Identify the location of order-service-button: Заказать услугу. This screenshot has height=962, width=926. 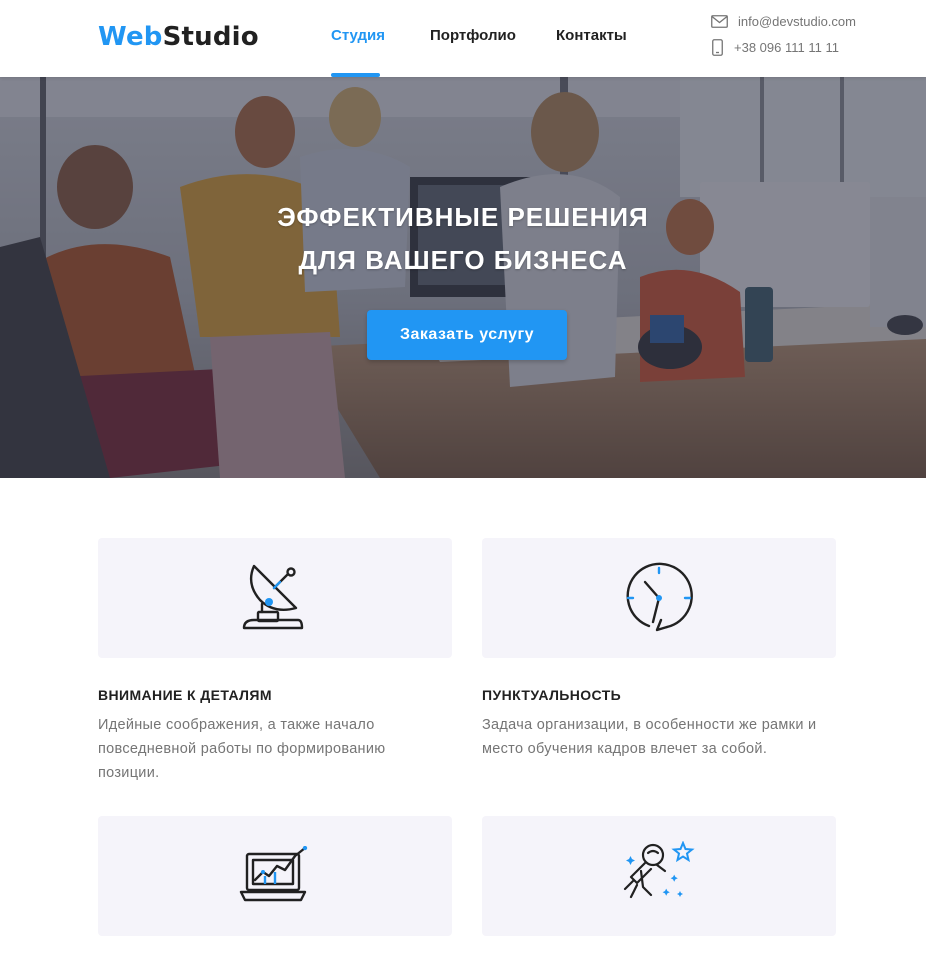
(467, 335).